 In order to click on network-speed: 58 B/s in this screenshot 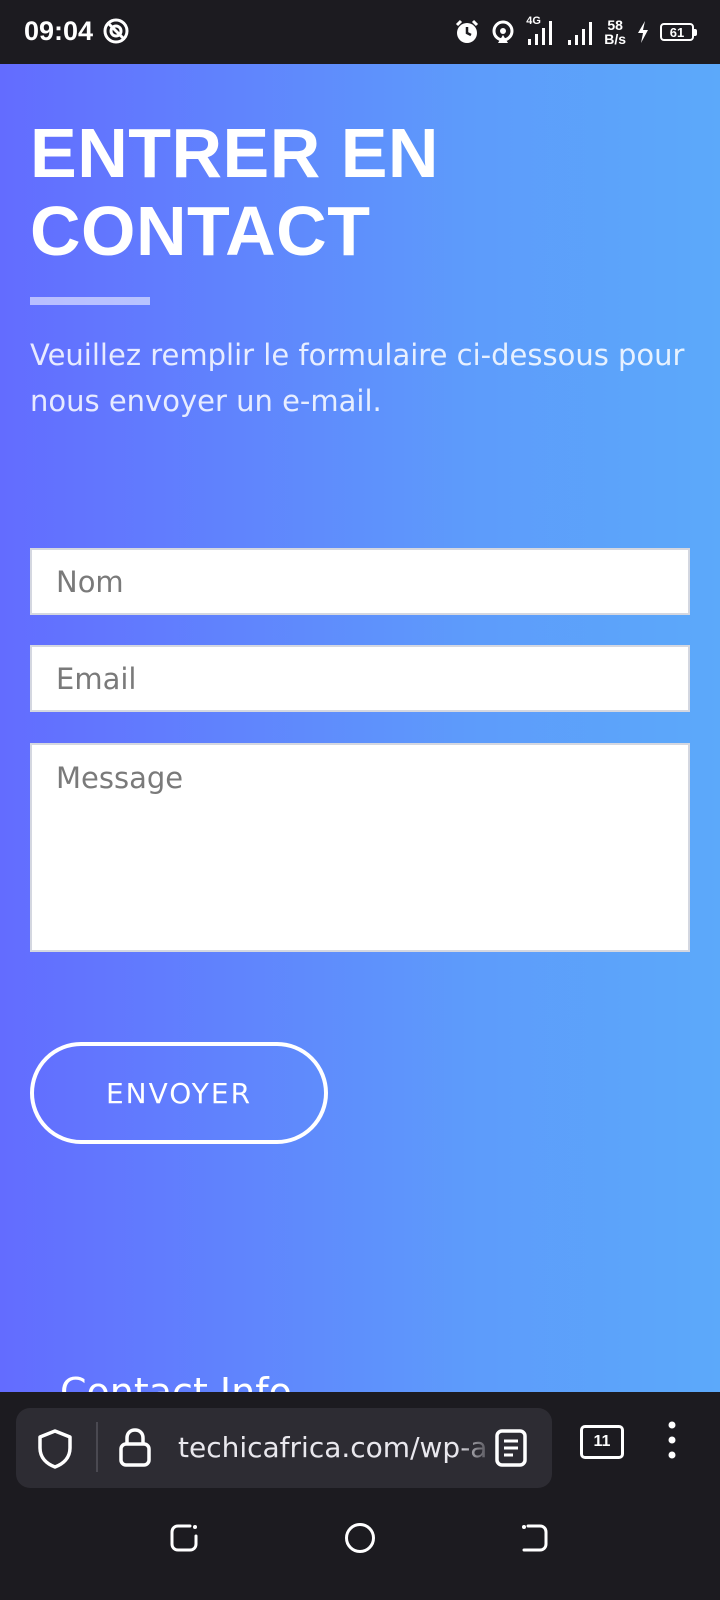, I will do `click(615, 32)`.